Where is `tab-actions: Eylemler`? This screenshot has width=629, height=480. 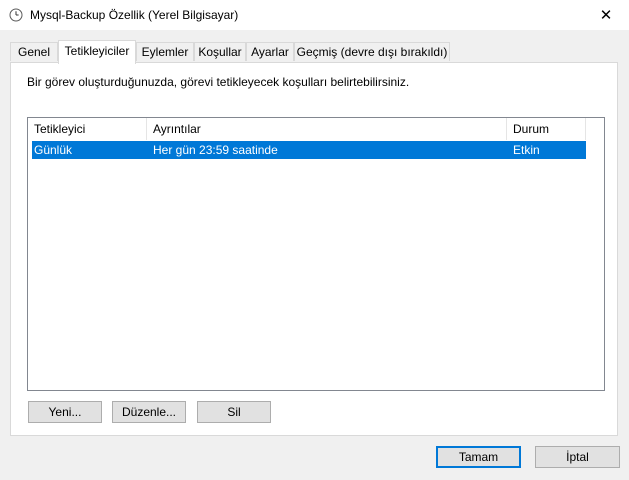 tab-actions: Eylemler is located at coordinates (165, 51).